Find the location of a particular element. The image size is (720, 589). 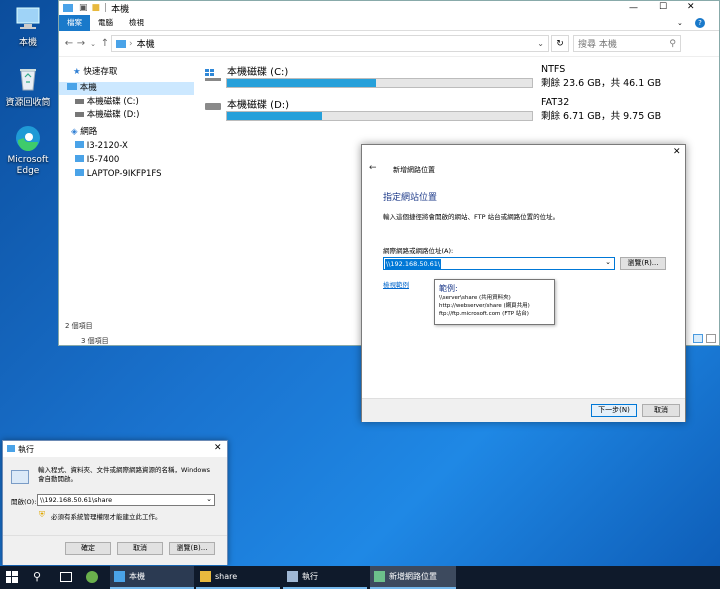

explorer-titlebar: ▣ ■ | 本機 — ☐ ✕ is located at coordinates (389, 8).